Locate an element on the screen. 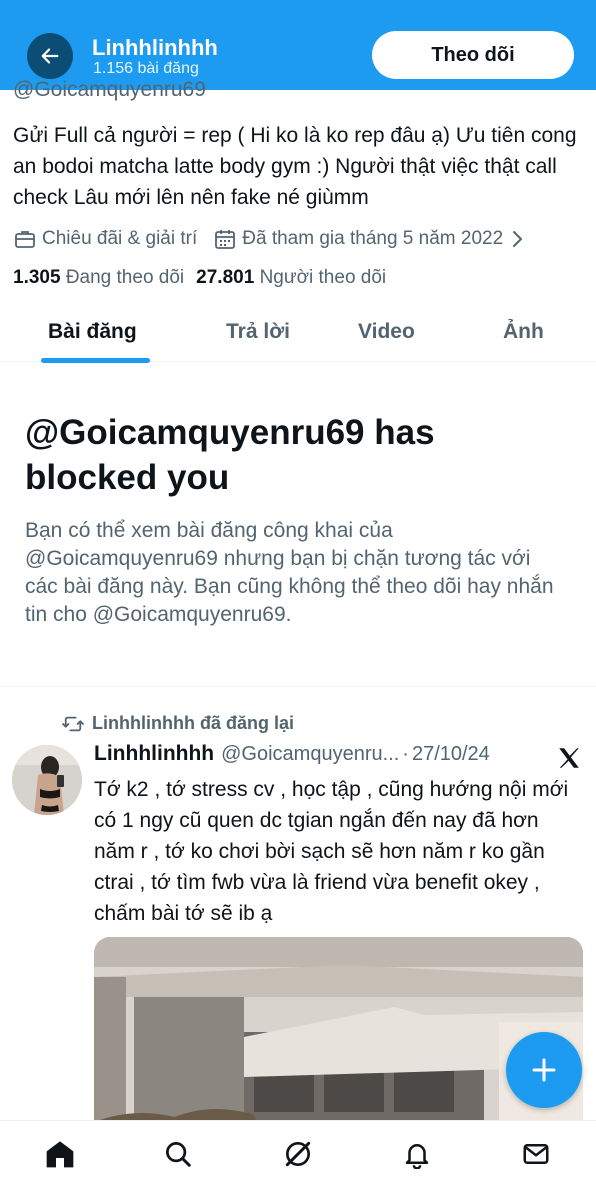  tweet-header: Linhhlinhhh @Goicamquyenru... · 27/10/24 is located at coordinates (292, 754).